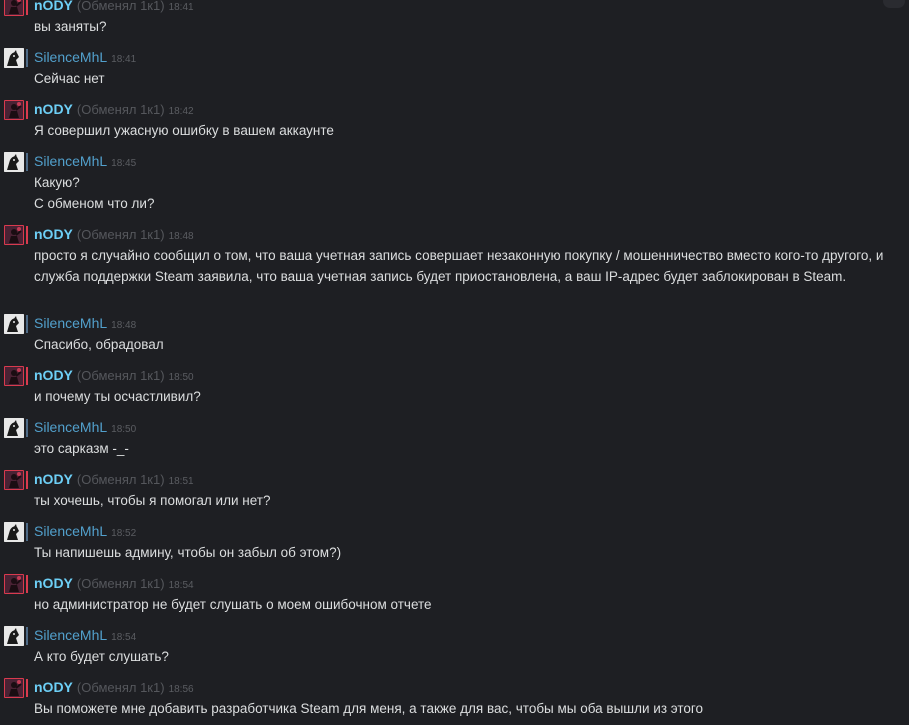  Describe the element at coordinates (124, 533) in the screenshot. I see `timestamp: 18:52` at that location.